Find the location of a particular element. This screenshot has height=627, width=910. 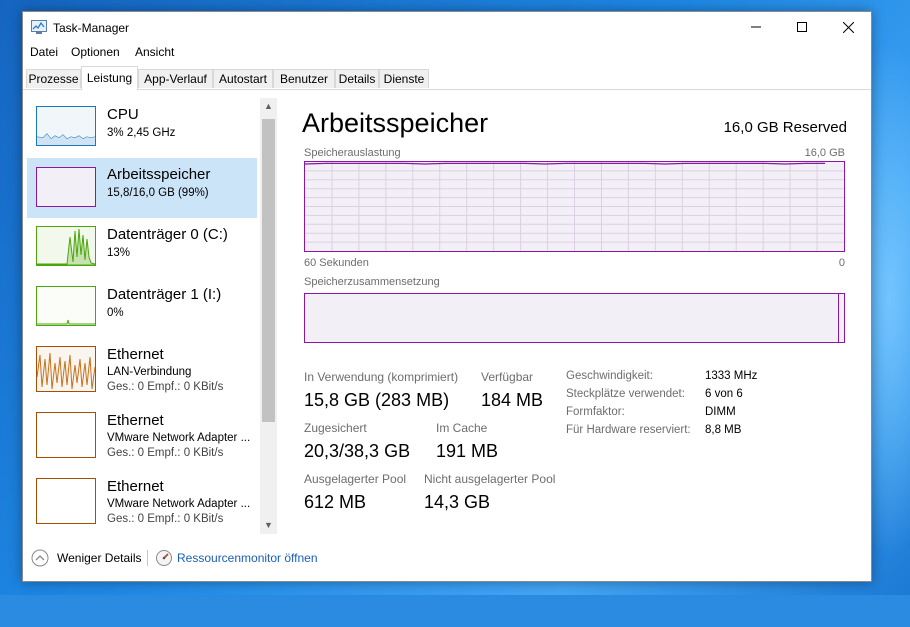

in-use-value: 15,8 GB (283 MB) is located at coordinates (377, 400).